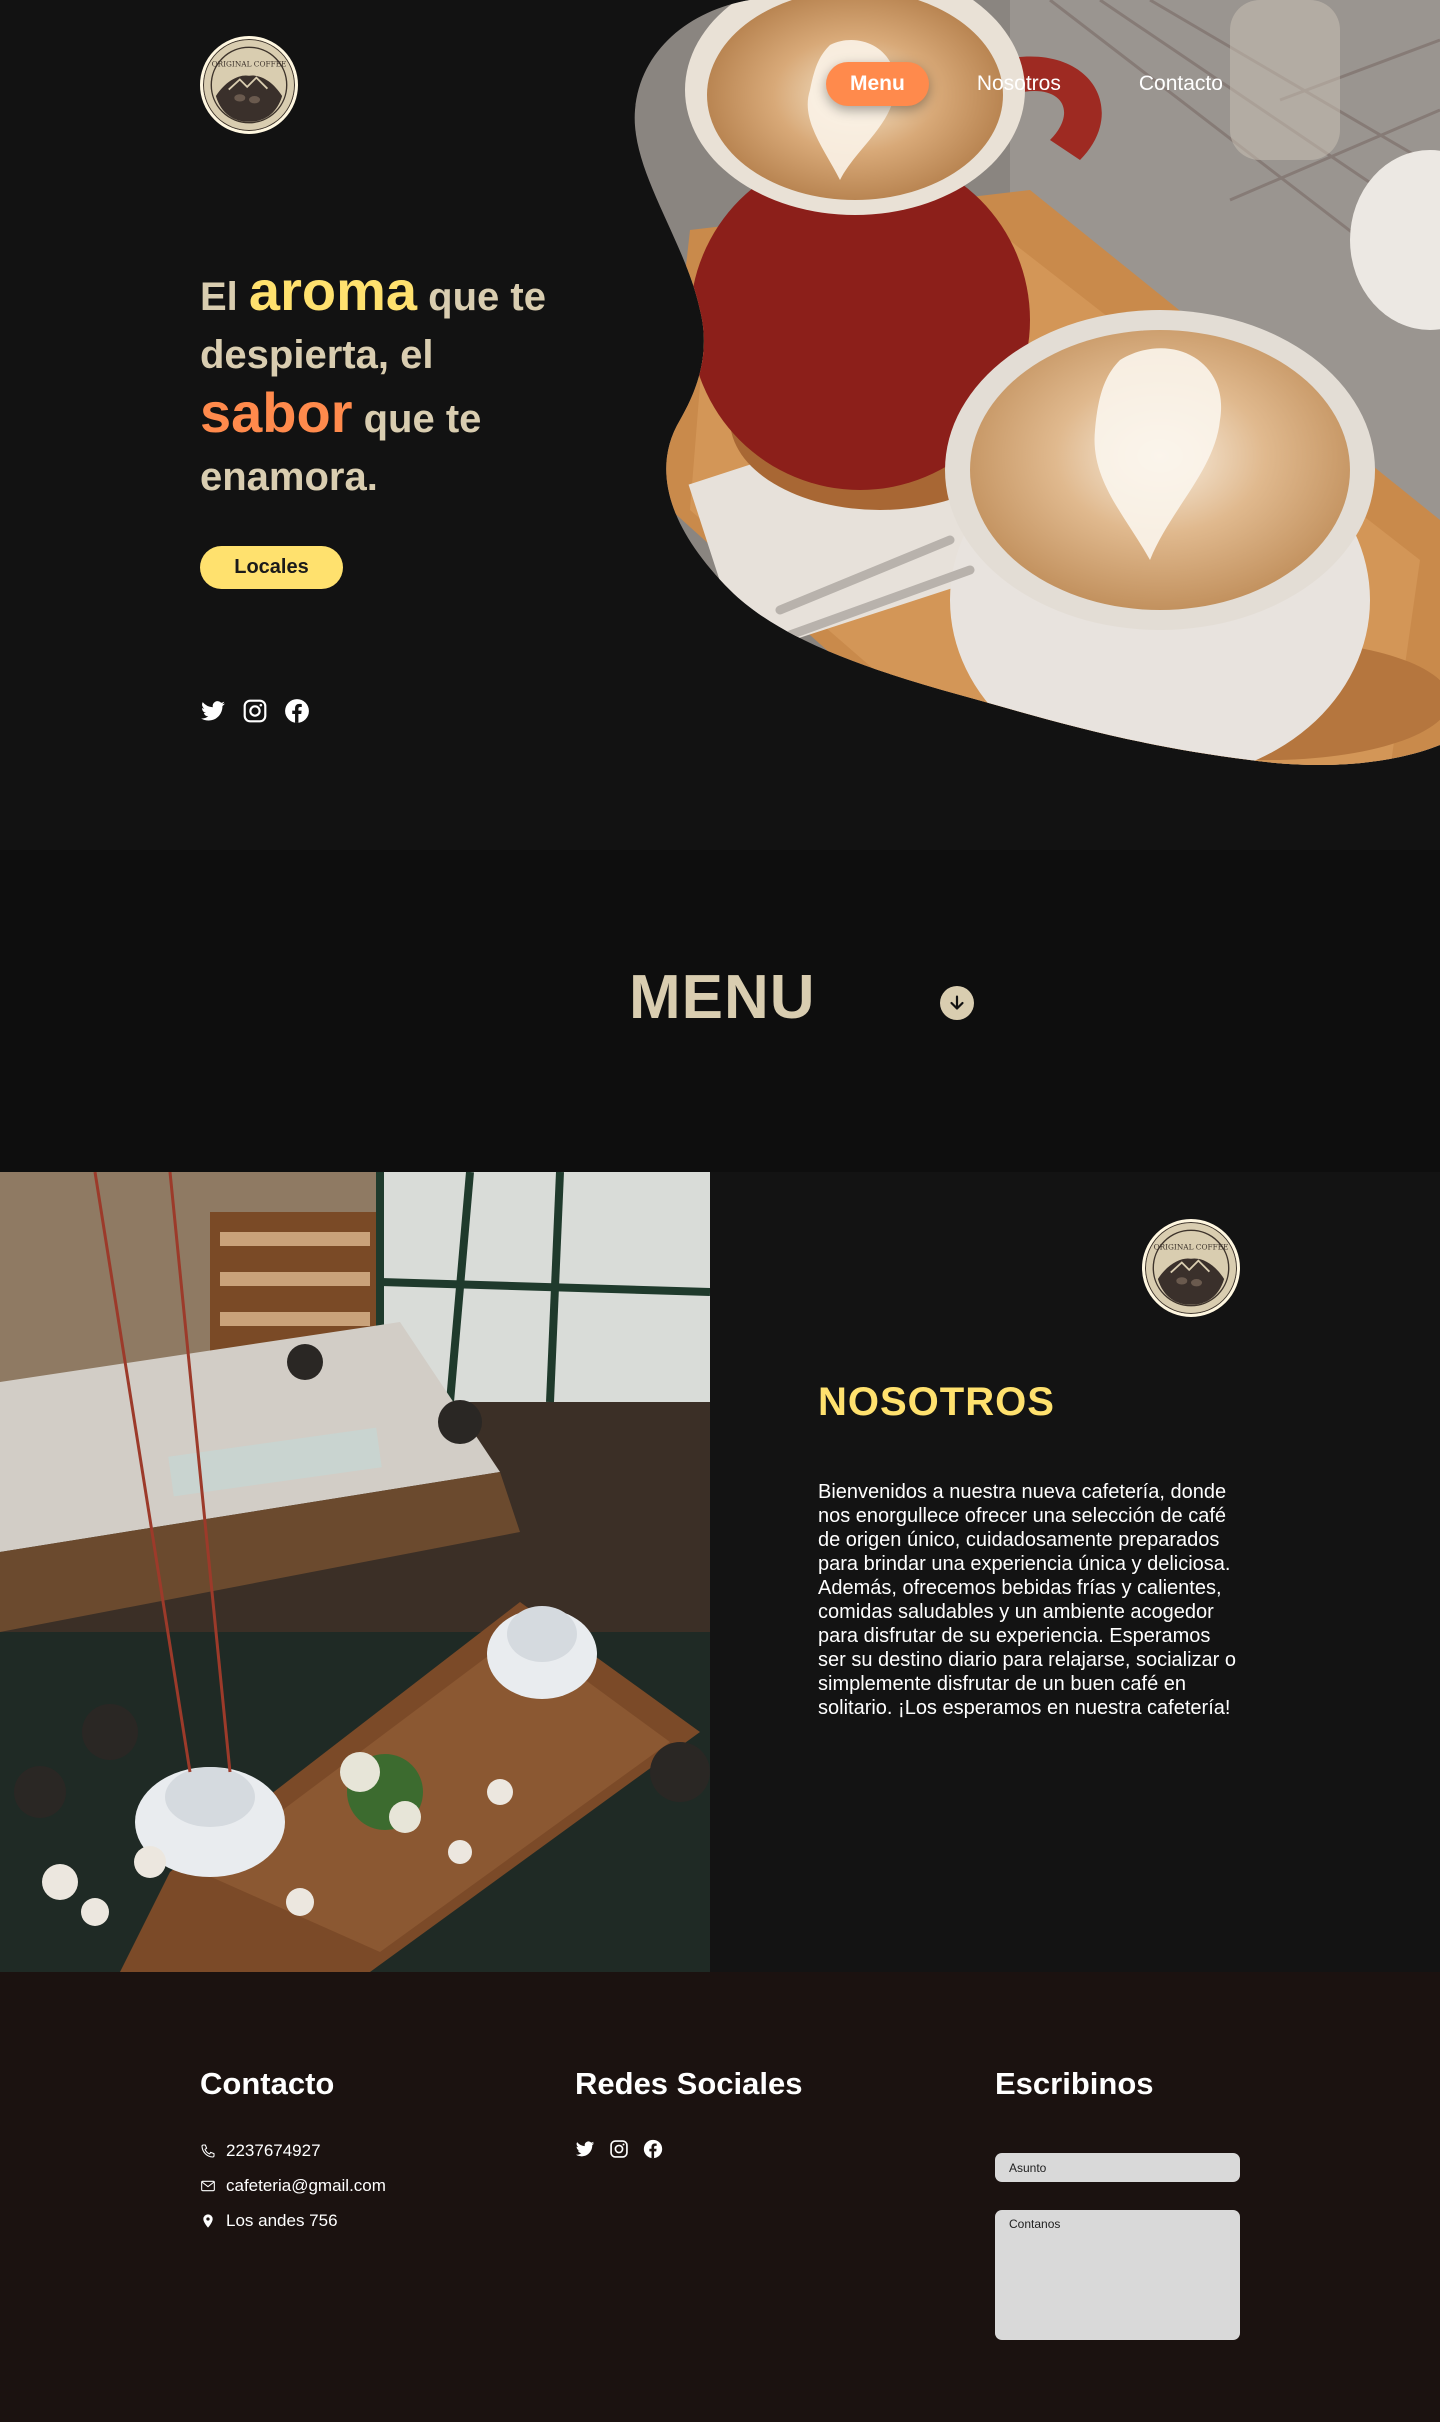  Describe the element at coordinates (1181, 84) in the screenshot. I see `nav-contacto-link: Contacto` at that location.